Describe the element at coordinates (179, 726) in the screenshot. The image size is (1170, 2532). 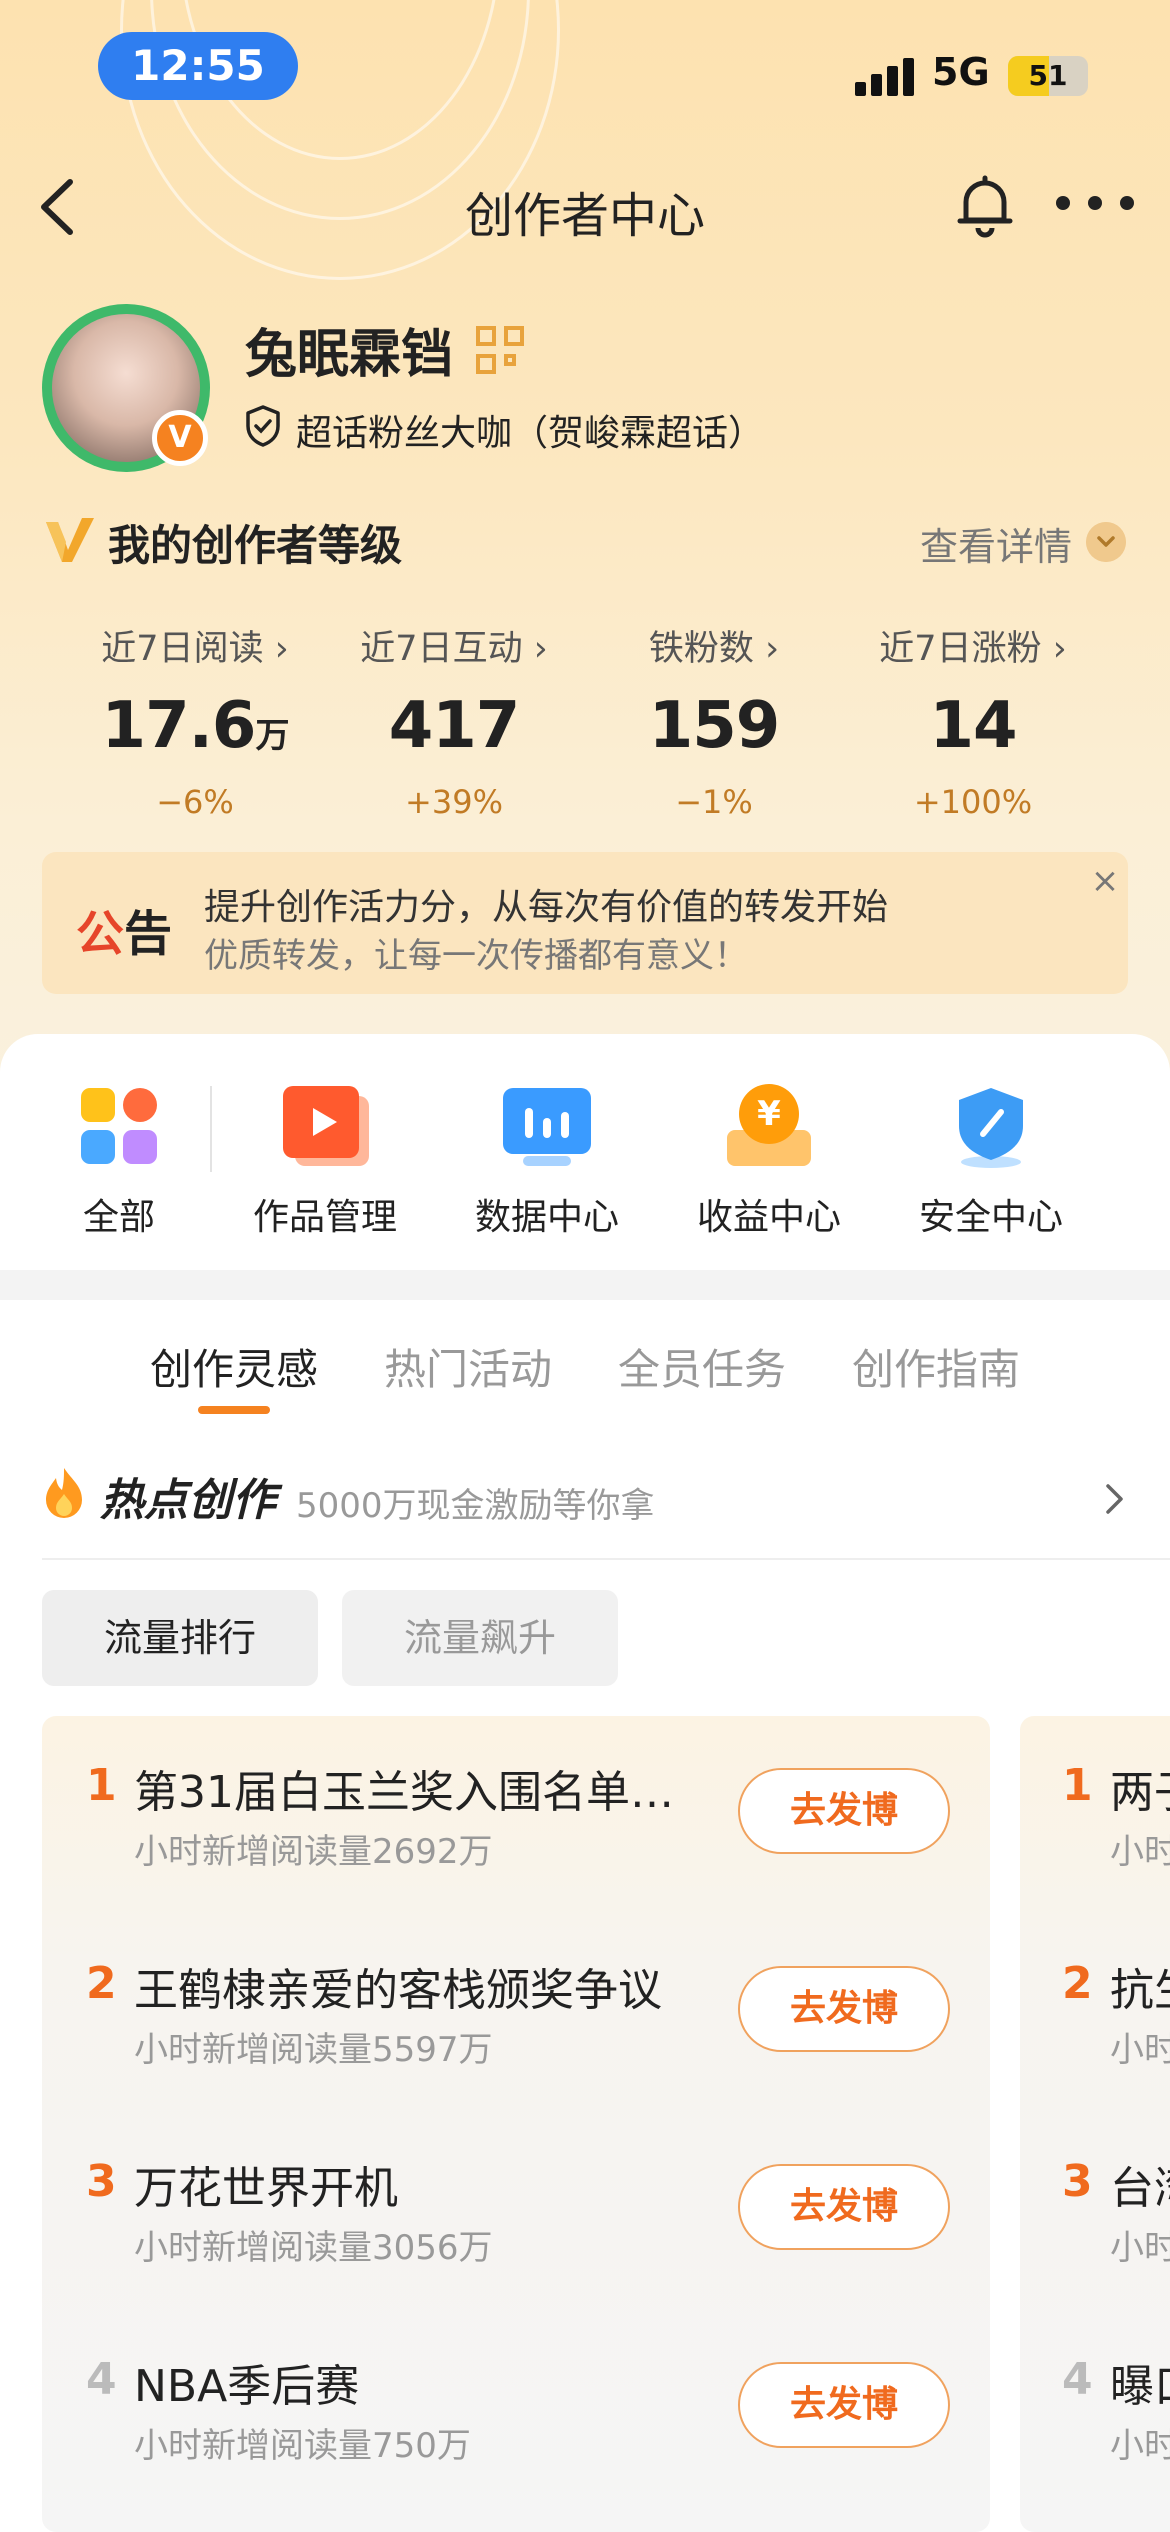
I see `stat-value: 17.6` at that location.